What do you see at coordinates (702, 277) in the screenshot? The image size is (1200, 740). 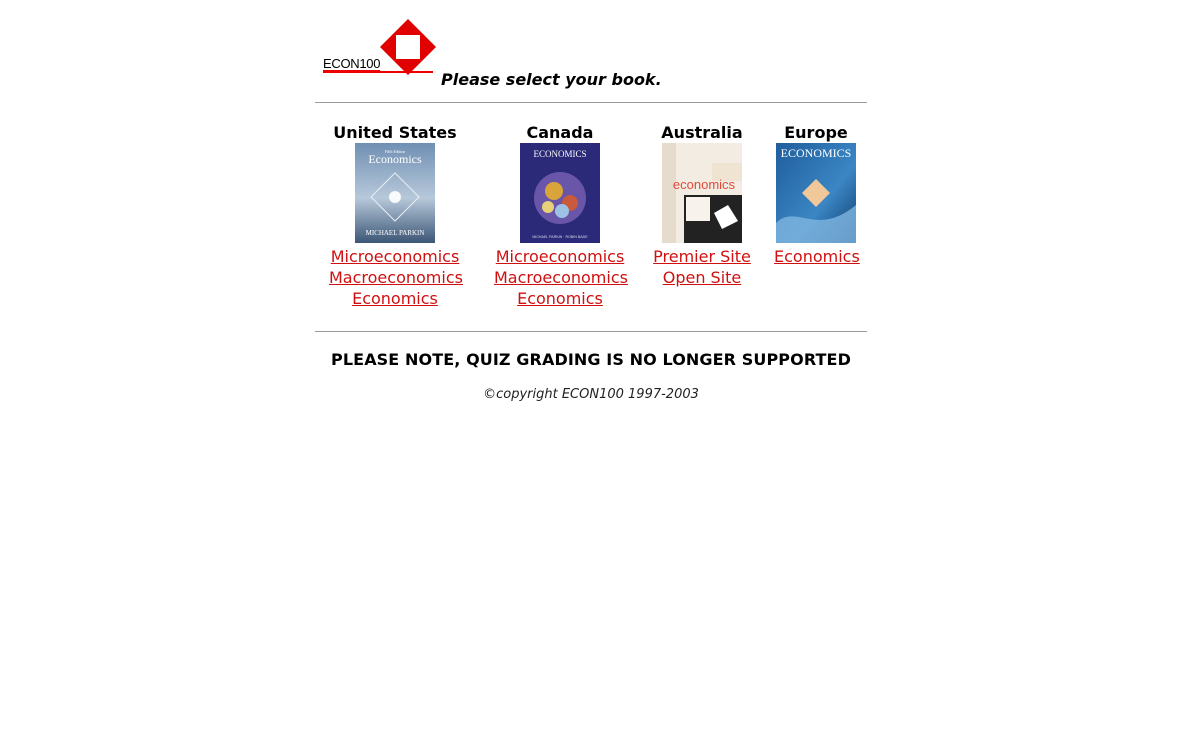 I see `link-australia-open-site: Open Site` at bounding box center [702, 277].